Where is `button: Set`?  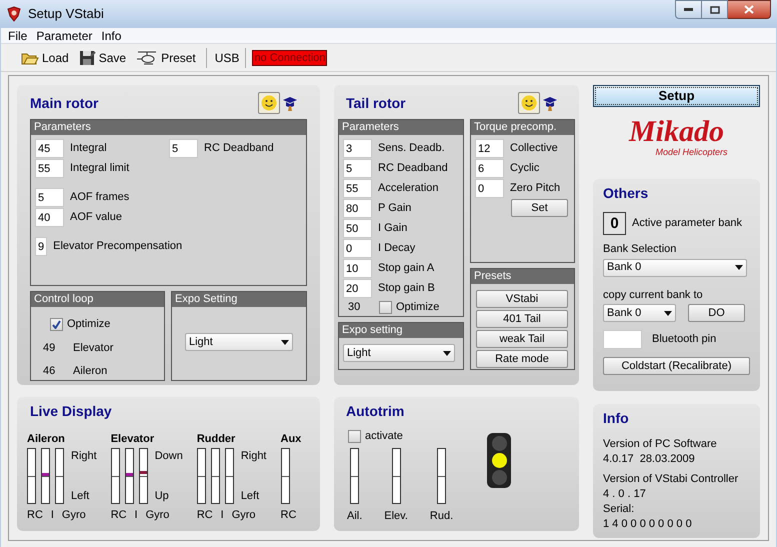
button: Set is located at coordinates (539, 208).